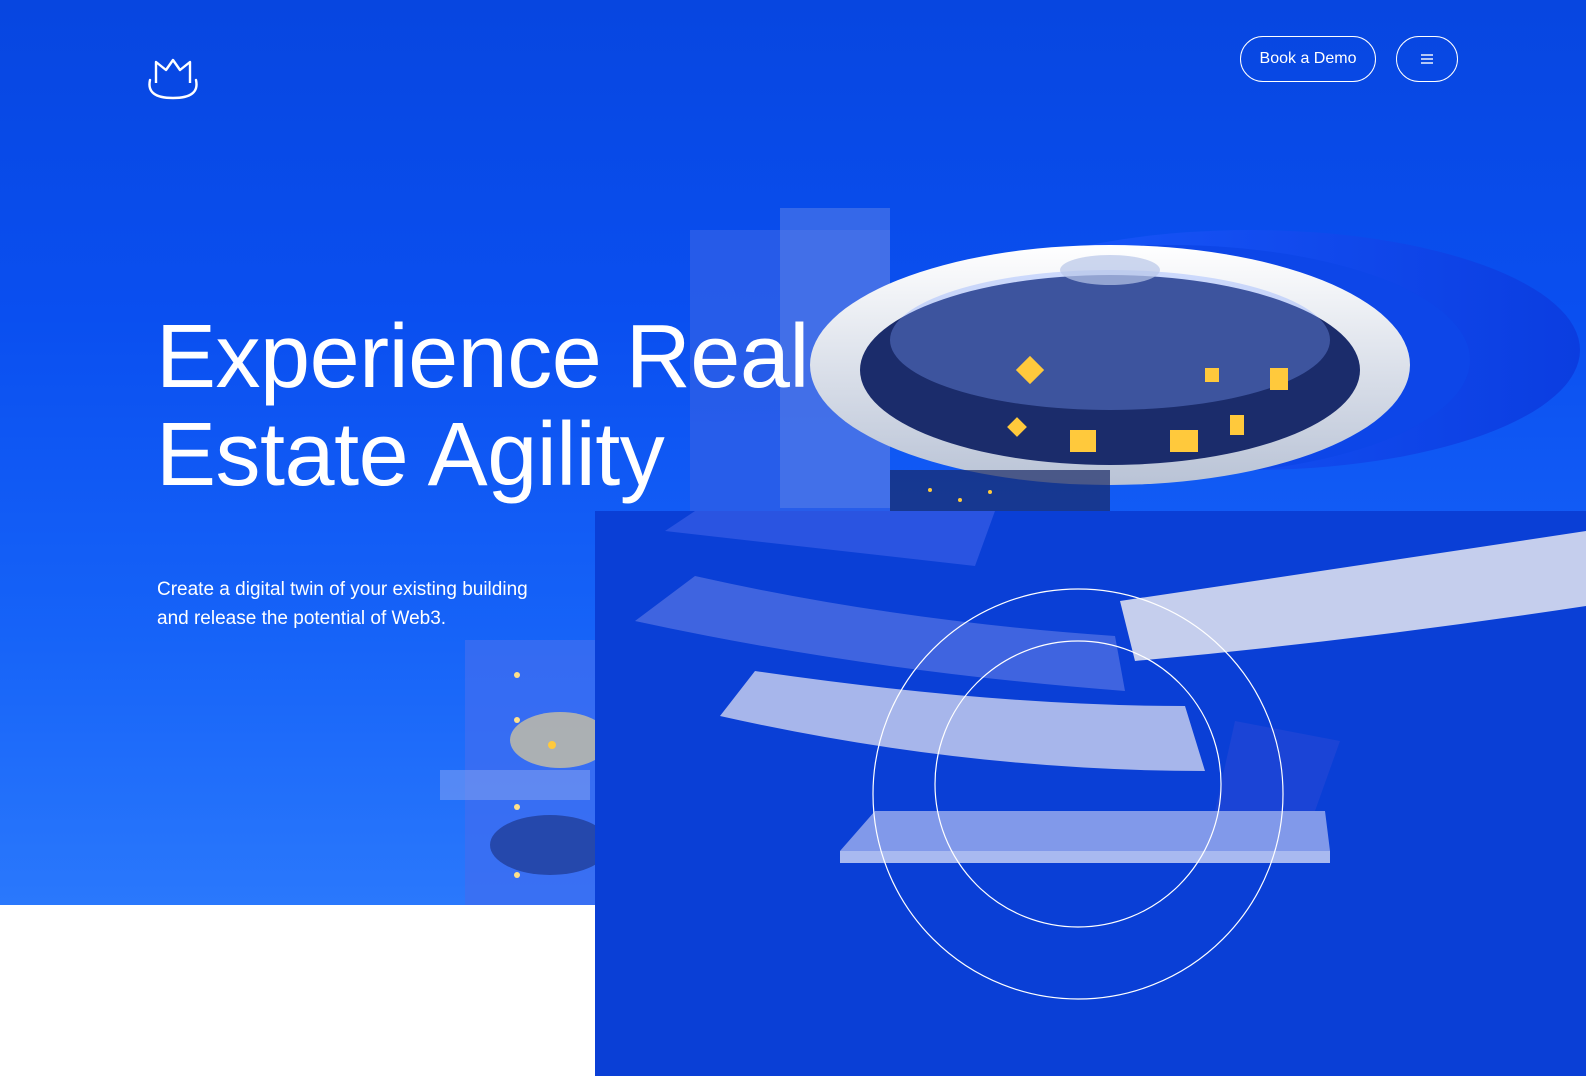 The width and height of the screenshot is (1586, 1076). I want to click on subtext-line-2: and release the potential of Web3., so click(302, 618).